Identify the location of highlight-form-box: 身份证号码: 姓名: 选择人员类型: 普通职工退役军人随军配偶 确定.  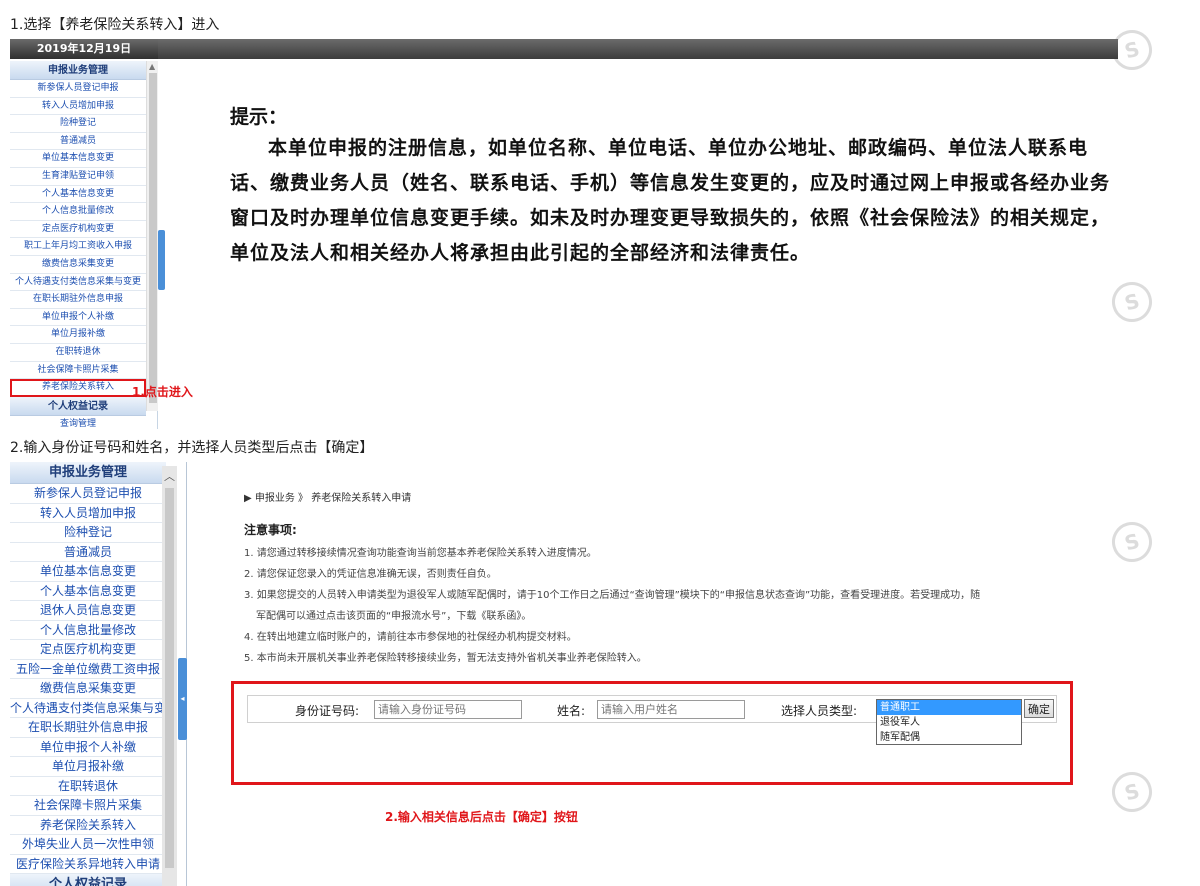
(652, 733).